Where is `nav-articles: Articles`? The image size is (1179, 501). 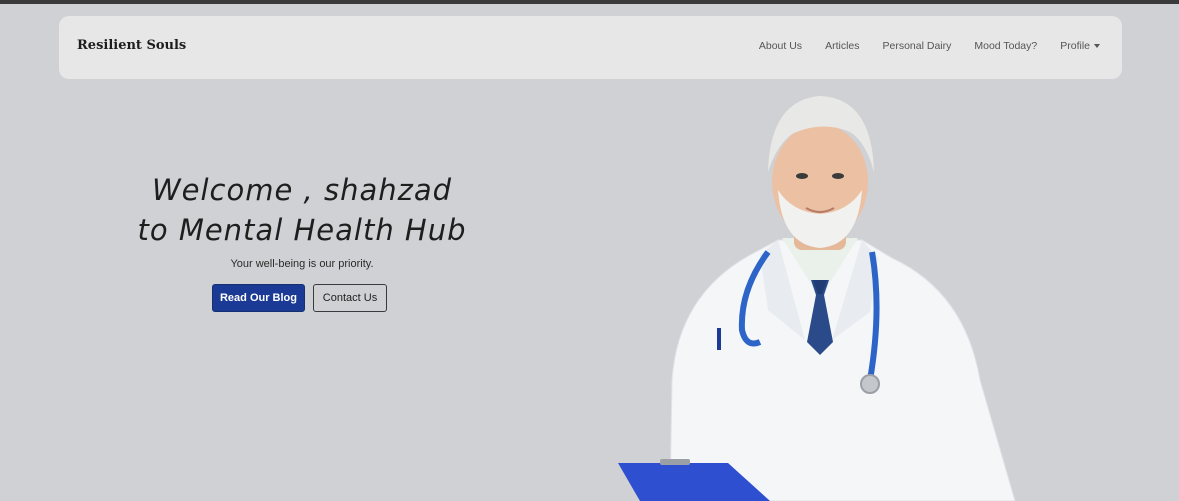
nav-articles: Articles is located at coordinates (842, 46).